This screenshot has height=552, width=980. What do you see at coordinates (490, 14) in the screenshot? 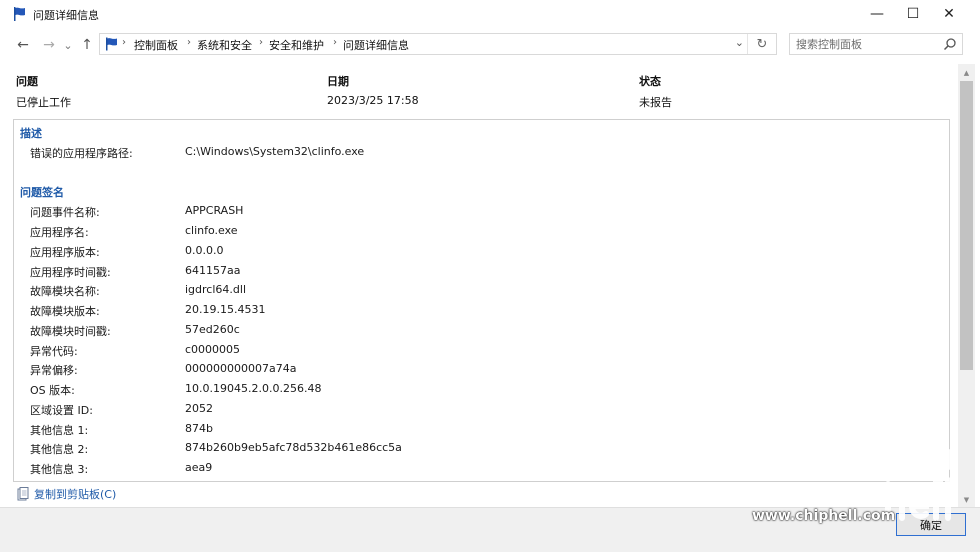
I see `title-bar: 问题详细信息 — ☐ ✕` at bounding box center [490, 14].